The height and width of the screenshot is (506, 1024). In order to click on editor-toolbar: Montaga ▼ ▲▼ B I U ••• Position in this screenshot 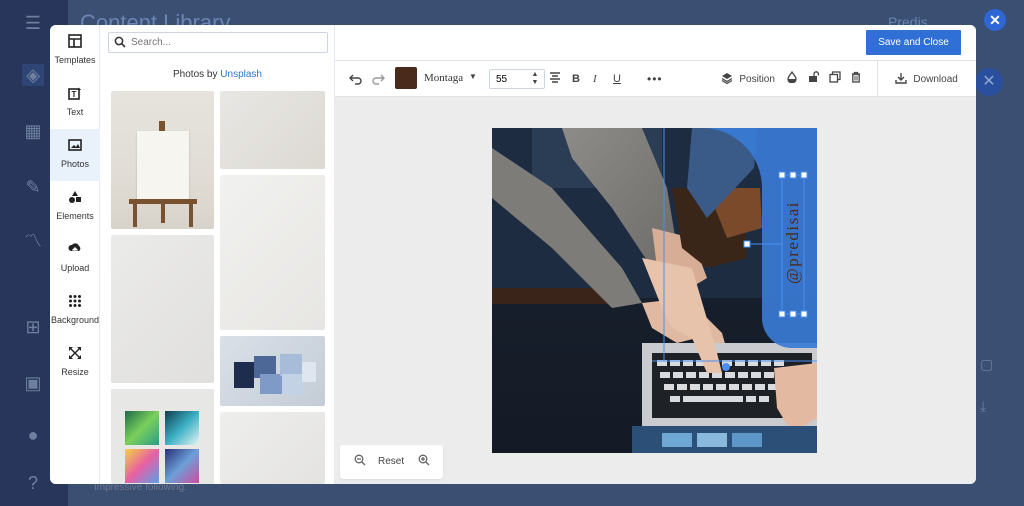, I will do `click(655, 79)`.